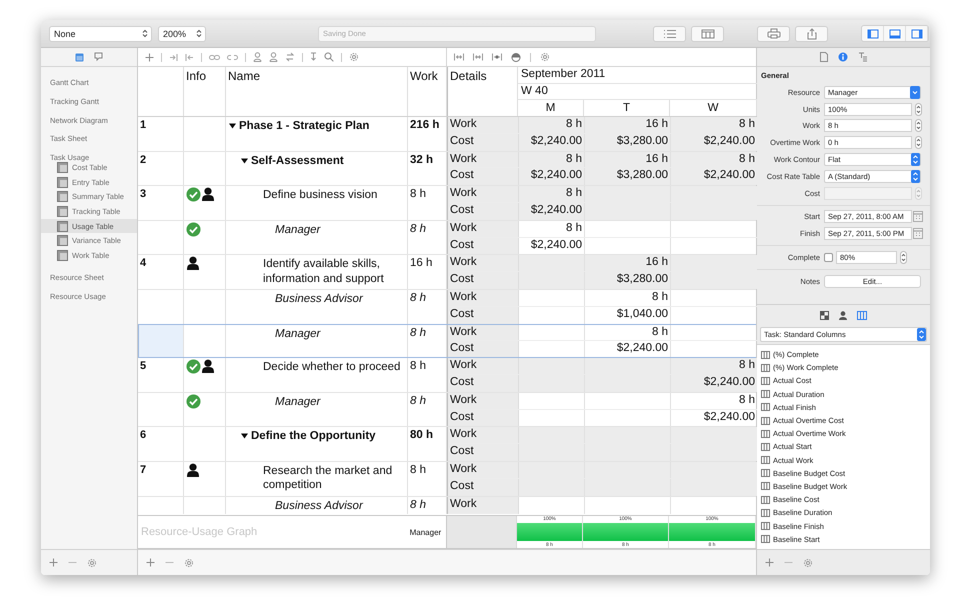  Describe the element at coordinates (482, 91) in the screenshot. I see `column-header: Details` at that location.